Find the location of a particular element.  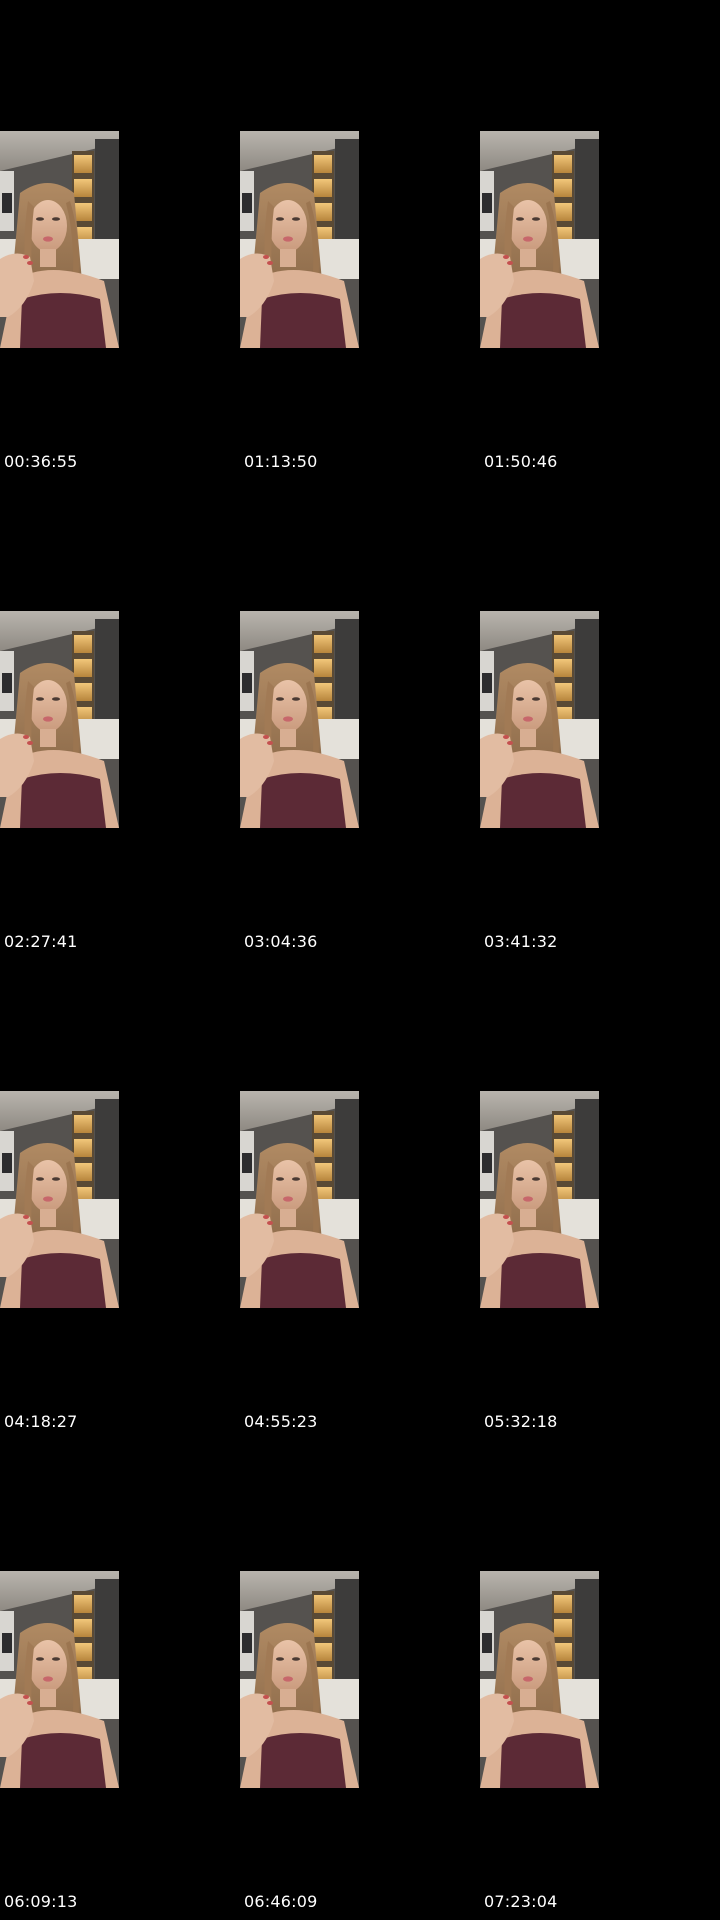

frame-timestamp: 00:36:55 is located at coordinates (41, 461).